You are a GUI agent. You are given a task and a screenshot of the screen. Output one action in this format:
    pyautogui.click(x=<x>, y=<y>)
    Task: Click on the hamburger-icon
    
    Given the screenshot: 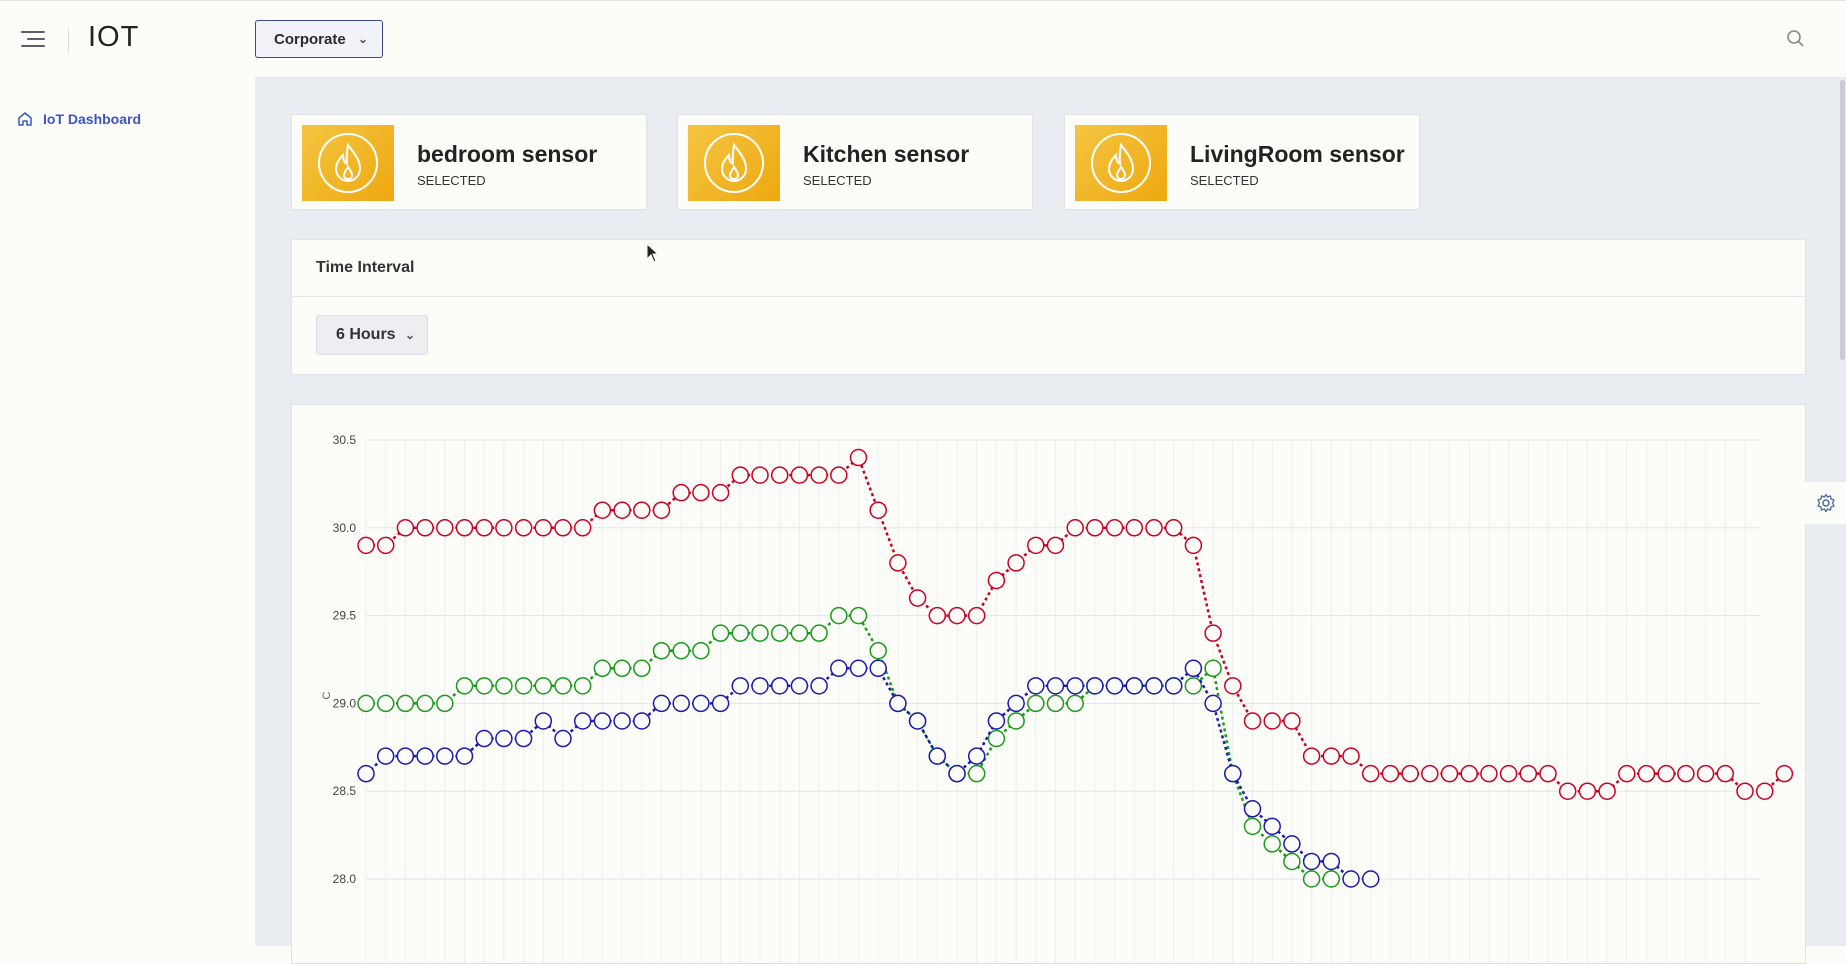 What is the action you would take?
    pyautogui.click(x=33, y=40)
    